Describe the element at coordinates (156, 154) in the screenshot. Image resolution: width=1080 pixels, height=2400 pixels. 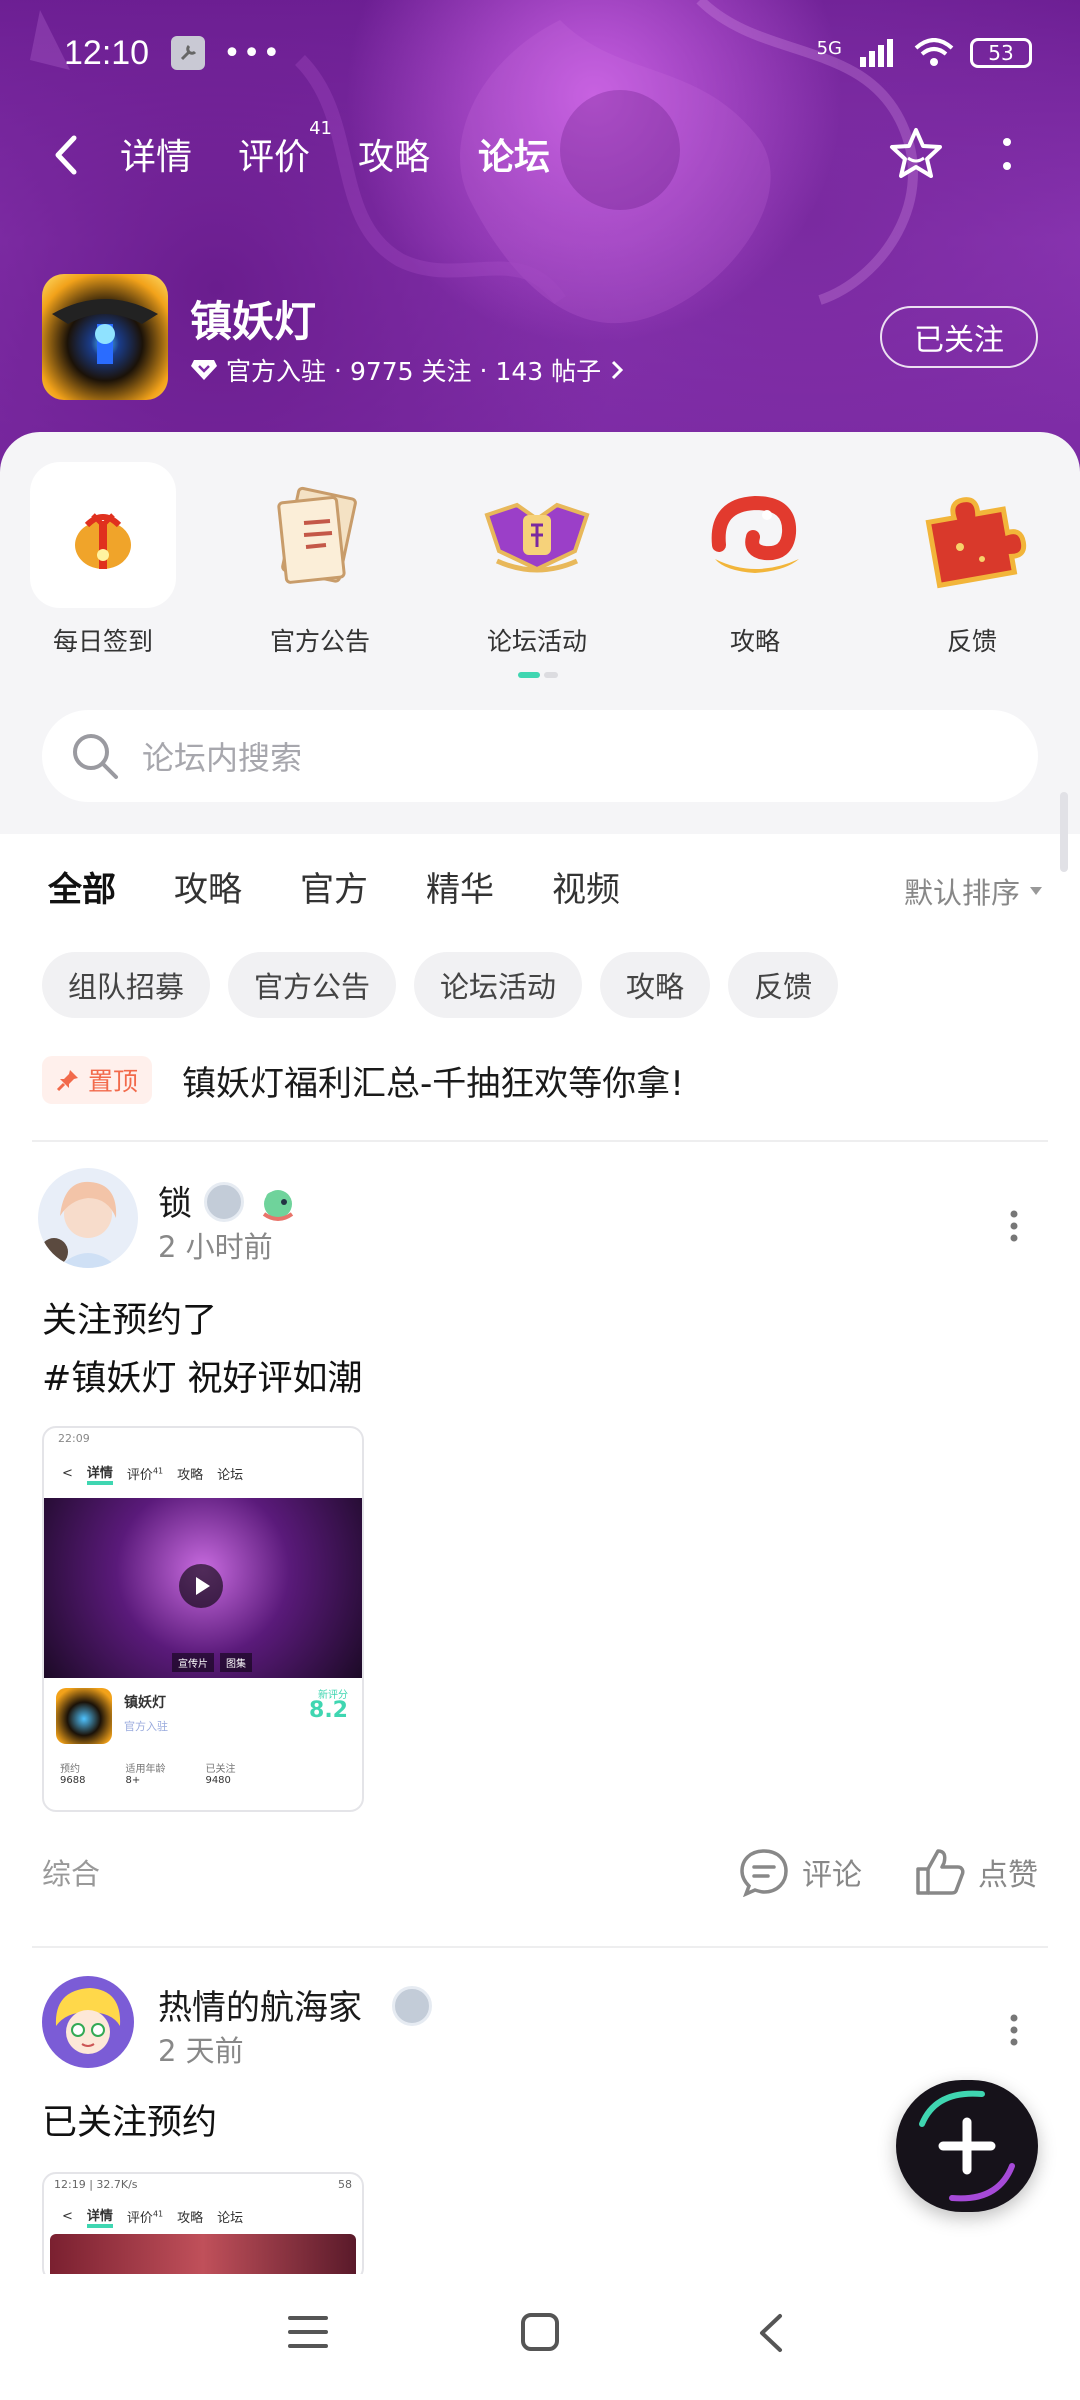
I see `tab-details: 详情` at that location.